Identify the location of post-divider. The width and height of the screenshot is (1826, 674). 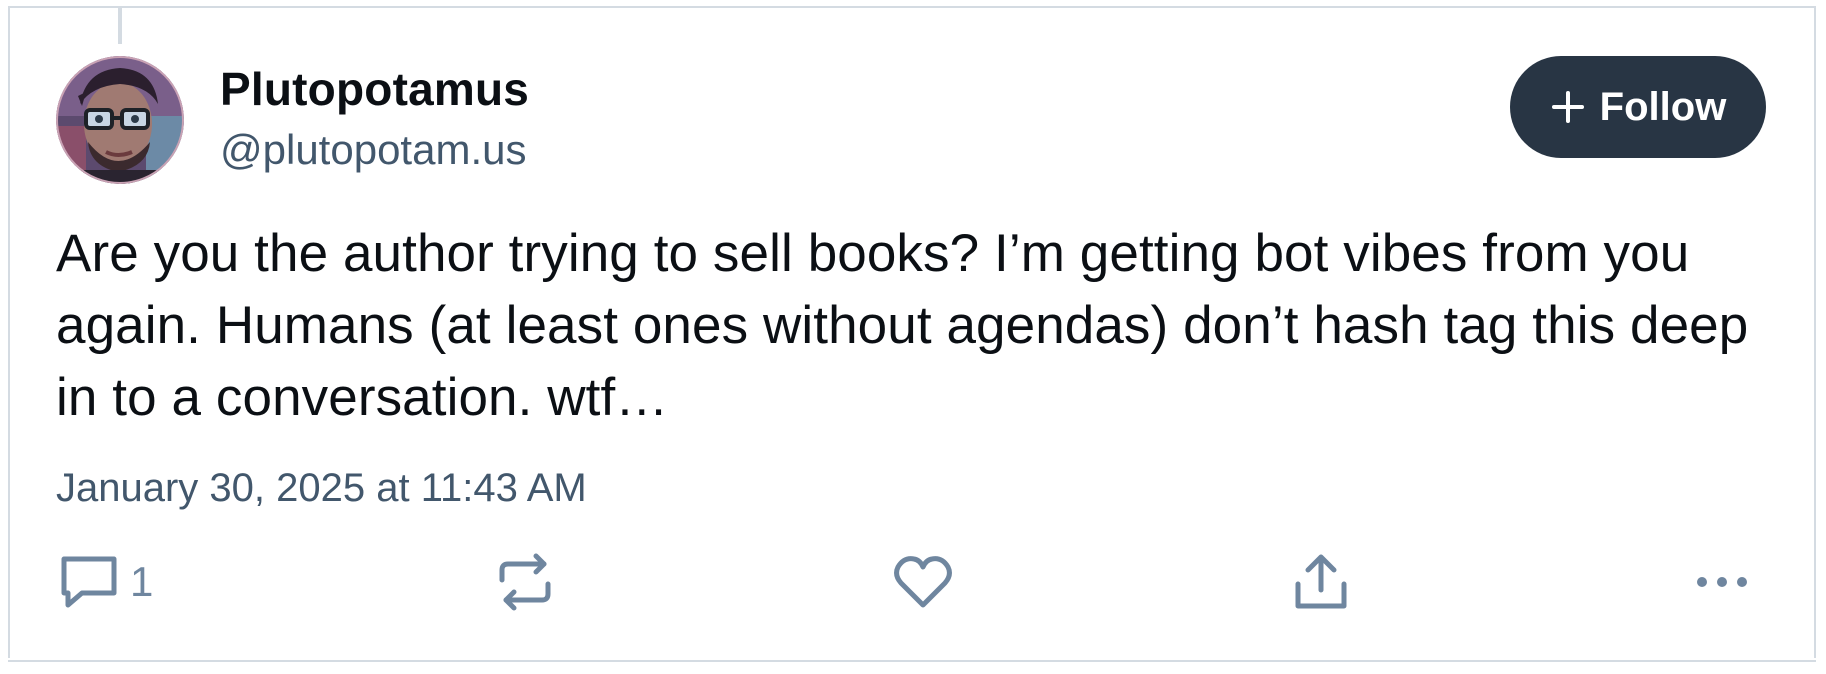
(912, 661).